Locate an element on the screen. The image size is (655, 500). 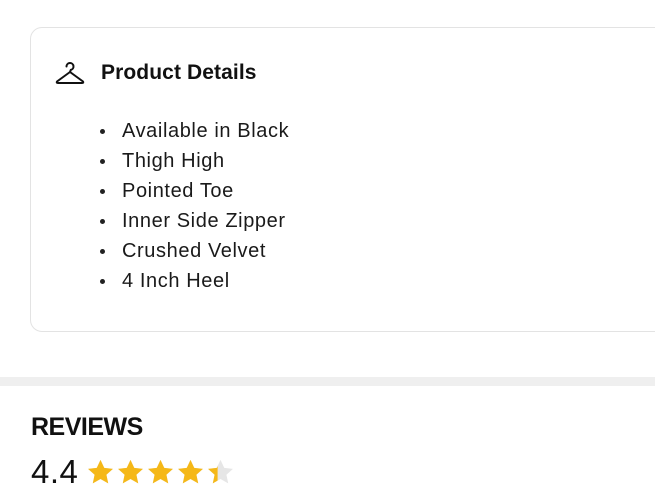
detail-item: Pointed Toe is located at coordinates (191, 191).